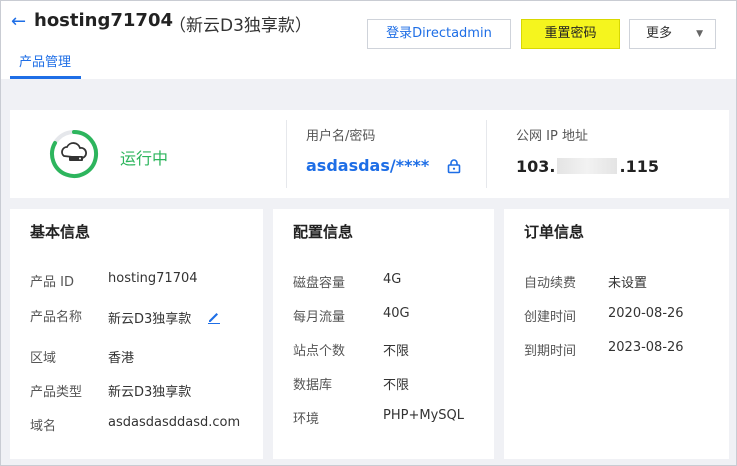 This screenshot has height=466, width=737. What do you see at coordinates (20, 22) in the screenshot?
I see `back-arrow-icon: ←` at bounding box center [20, 22].